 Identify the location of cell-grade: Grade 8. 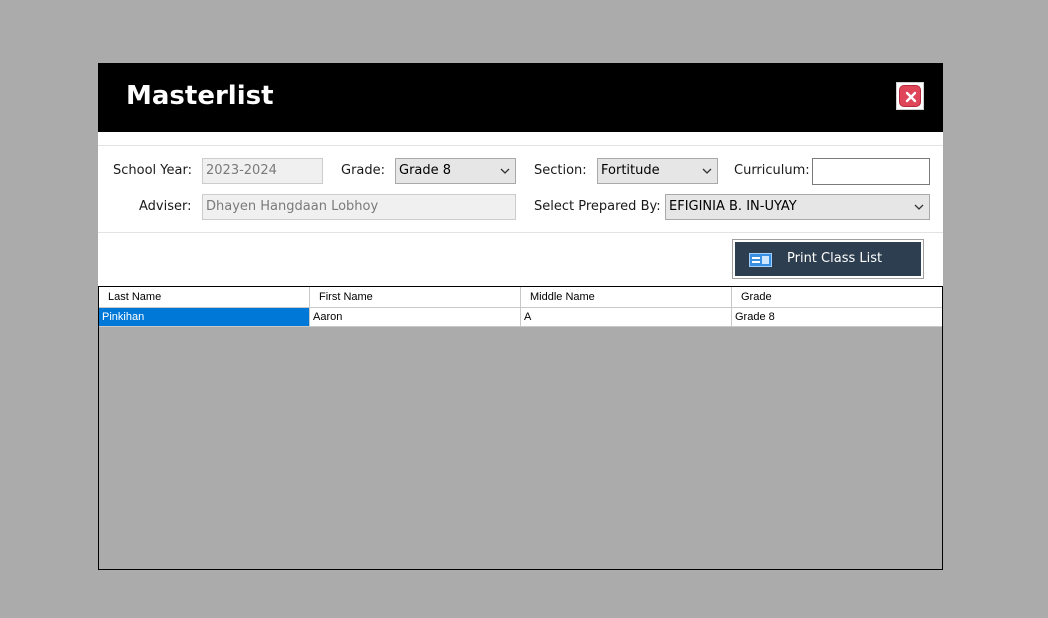
(837, 317).